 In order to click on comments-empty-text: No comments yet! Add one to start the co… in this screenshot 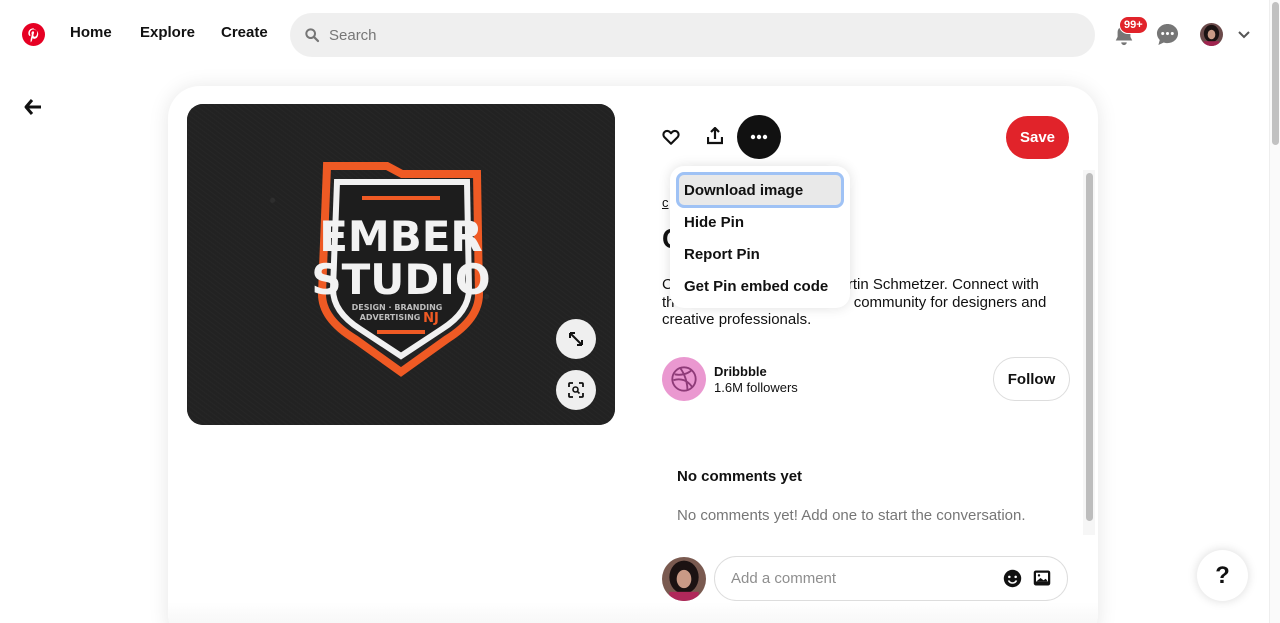, I will do `click(851, 515)`.